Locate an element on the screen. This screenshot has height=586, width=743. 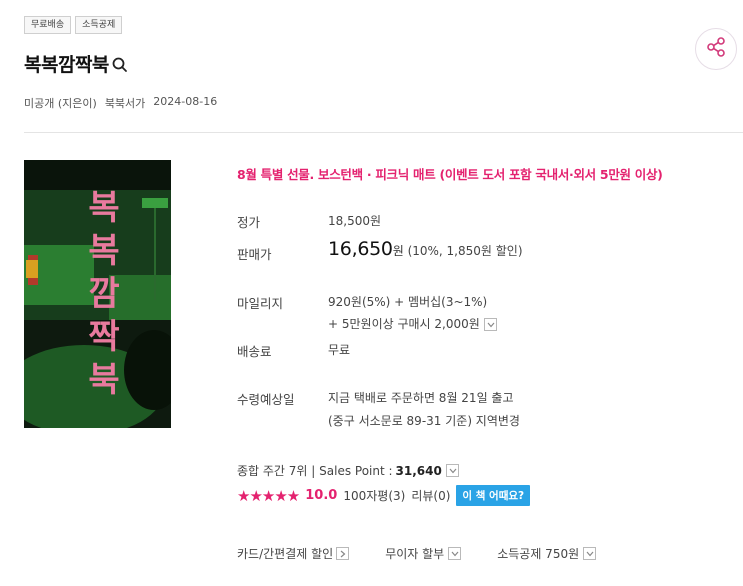
mileage-line2: + 5만원이상 구매시 2,000원 is located at coordinates (412, 323).